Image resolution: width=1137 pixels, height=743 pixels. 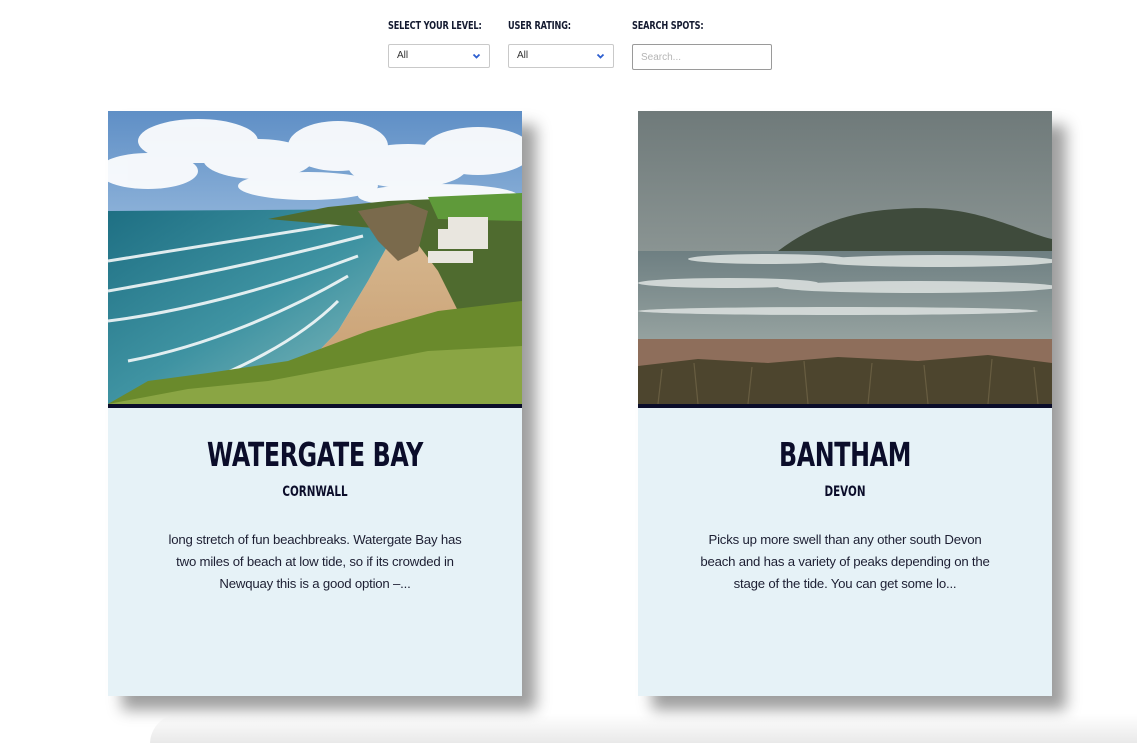 I want to click on rating-filter: User rating: All, so click(x=561, y=43).